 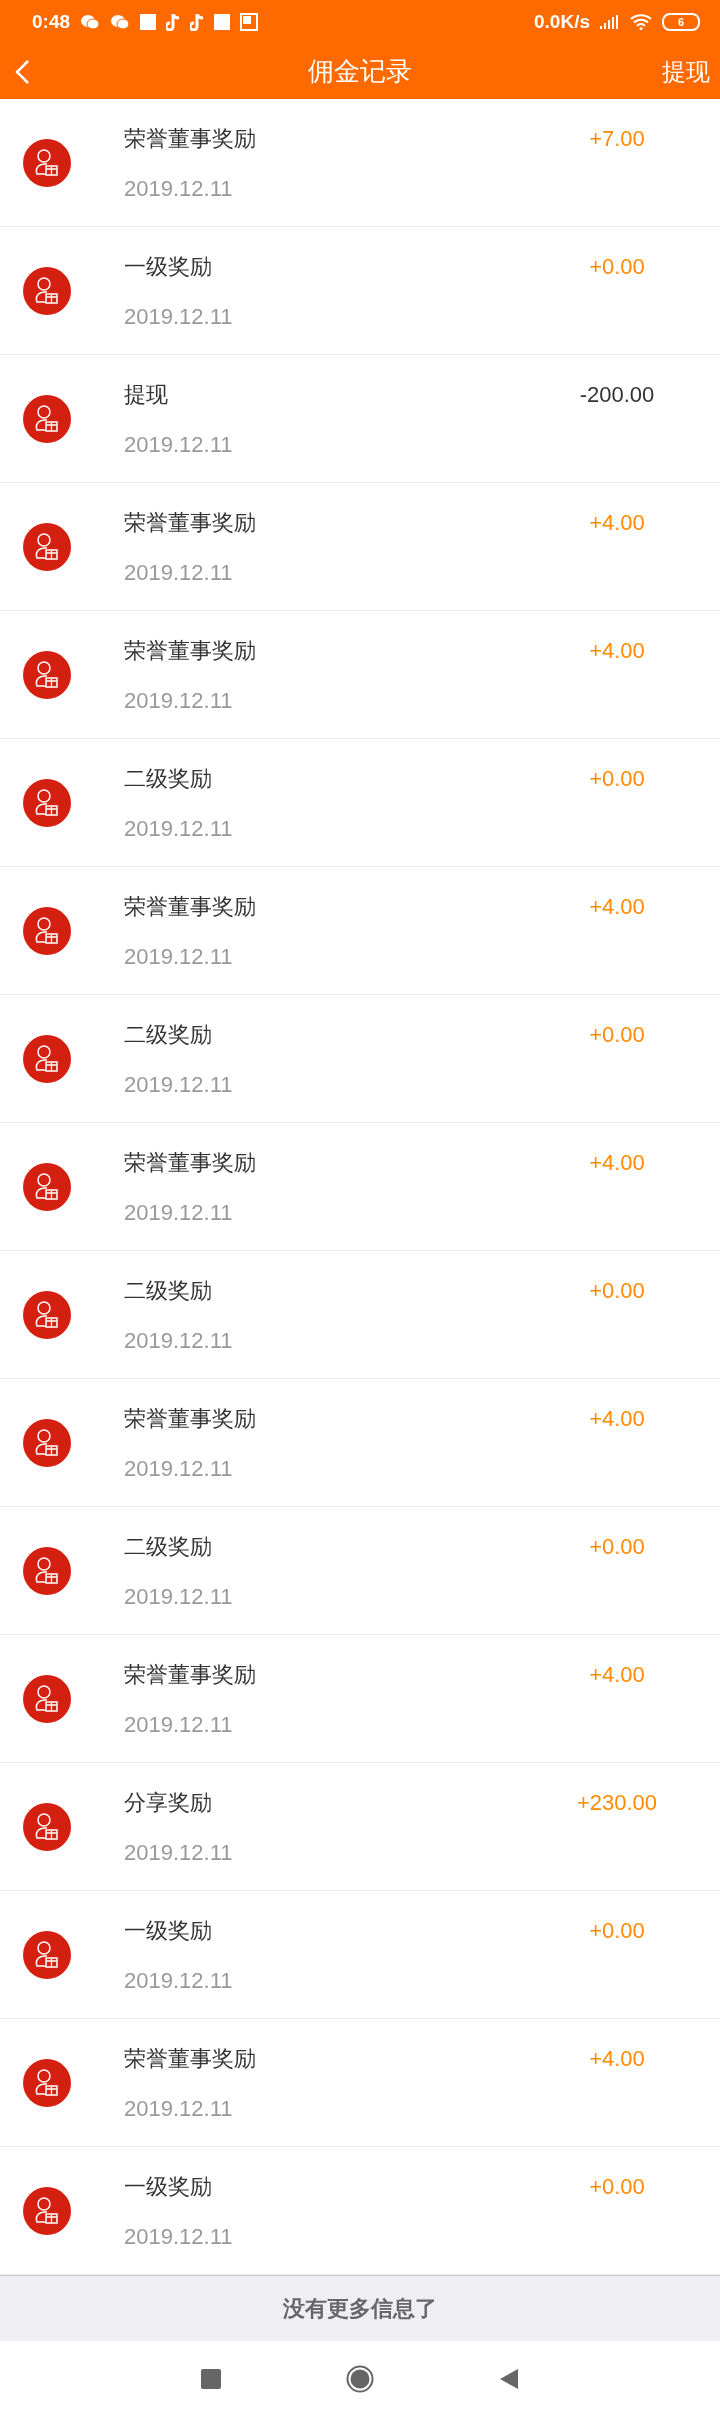 I want to click on record-amount: +230.00, so click(x=617, y=1803).